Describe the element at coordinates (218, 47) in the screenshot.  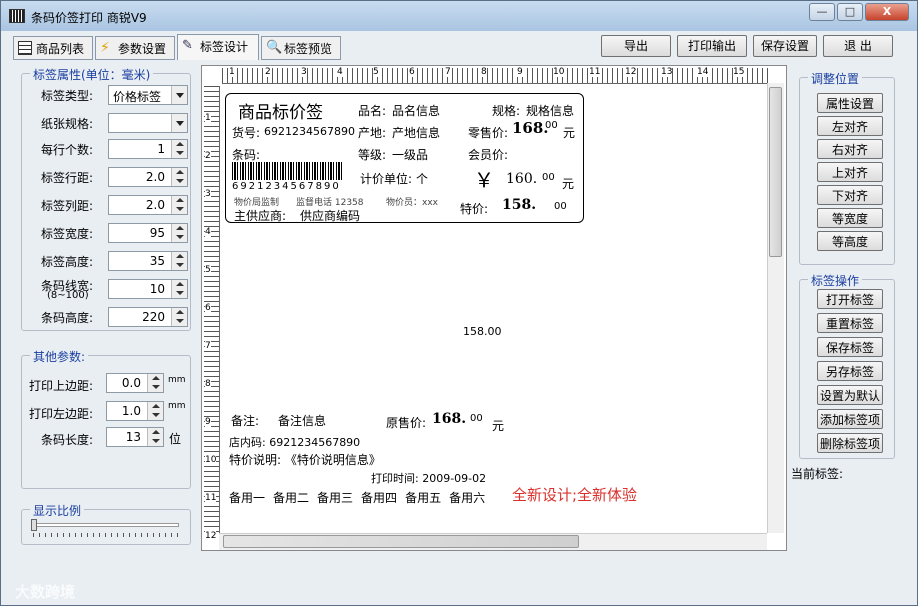
I see `tab-label-design: ✎ 标签设计` at that location.